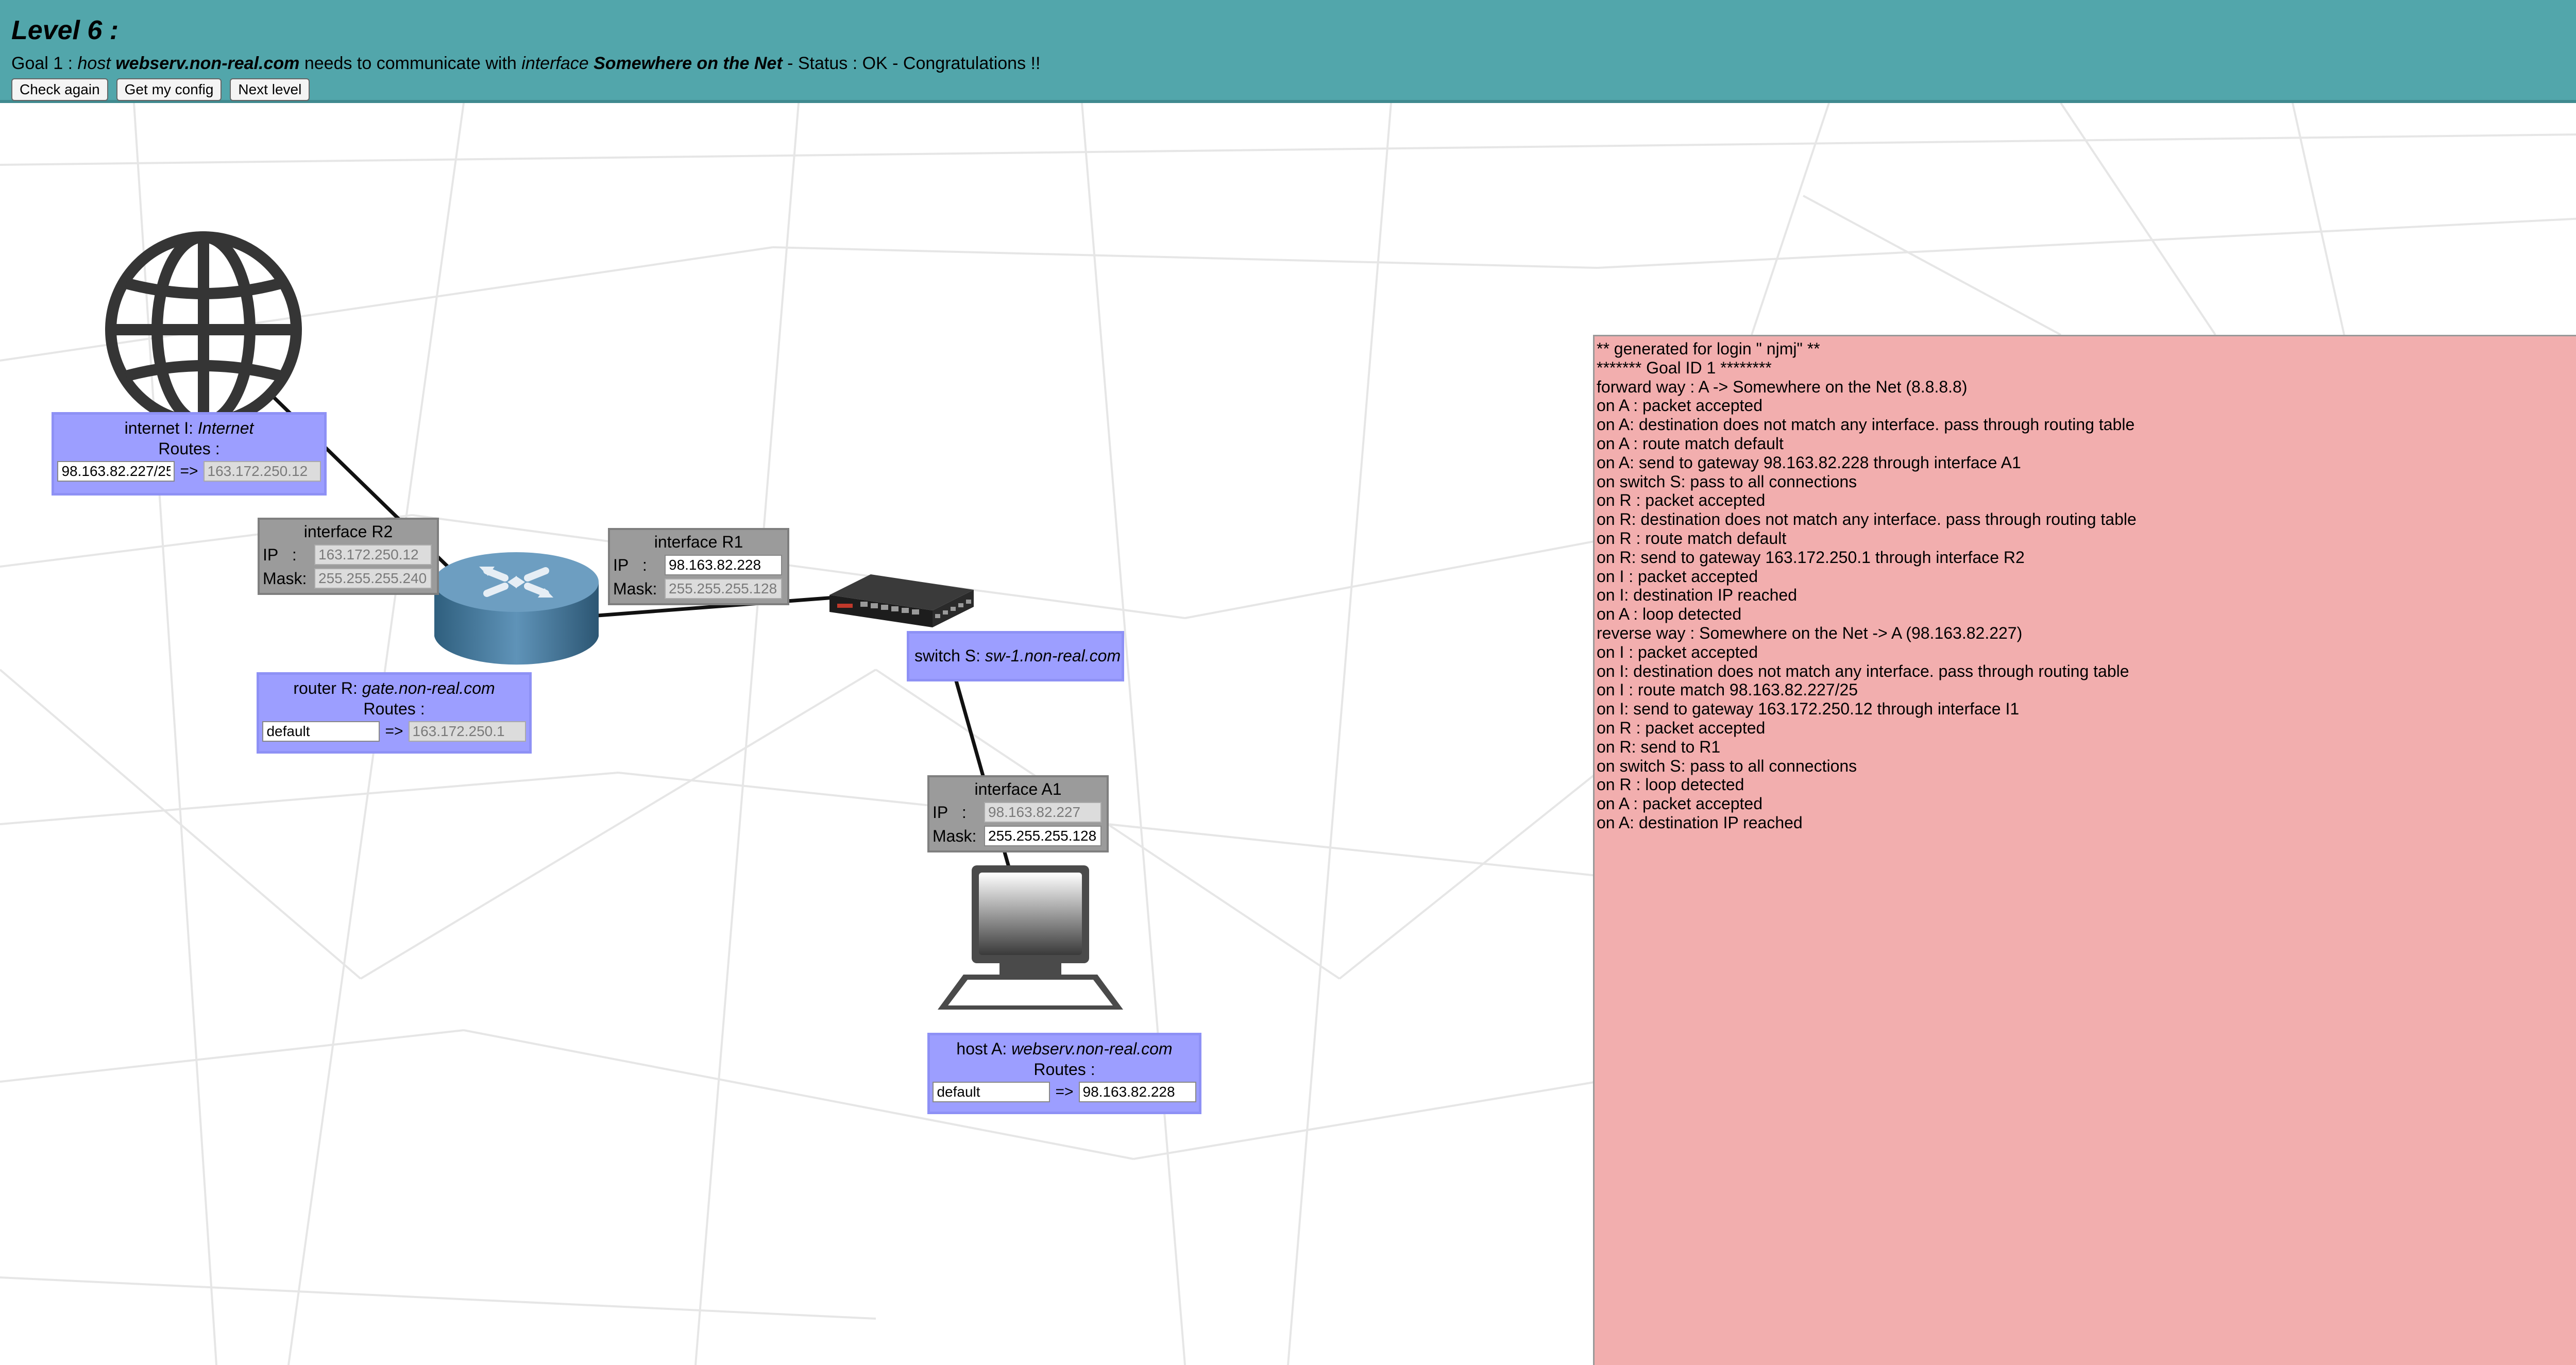  Describe the element at coordinates (635, 588) in the screenshot. I see `interface-r1-mask-label: Mask:` at that location.